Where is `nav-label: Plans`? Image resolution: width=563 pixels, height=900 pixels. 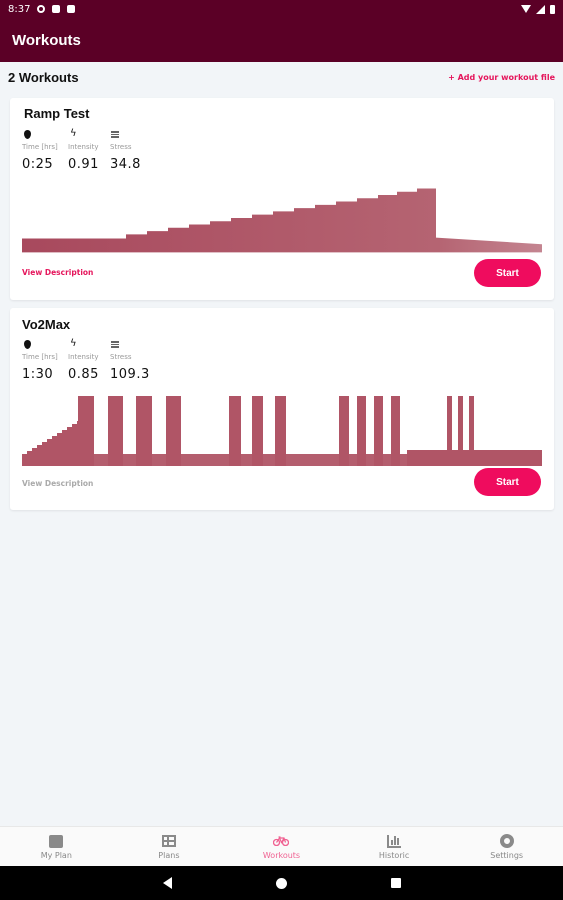
nav-label: Plans is located at coordinates (169, 855).